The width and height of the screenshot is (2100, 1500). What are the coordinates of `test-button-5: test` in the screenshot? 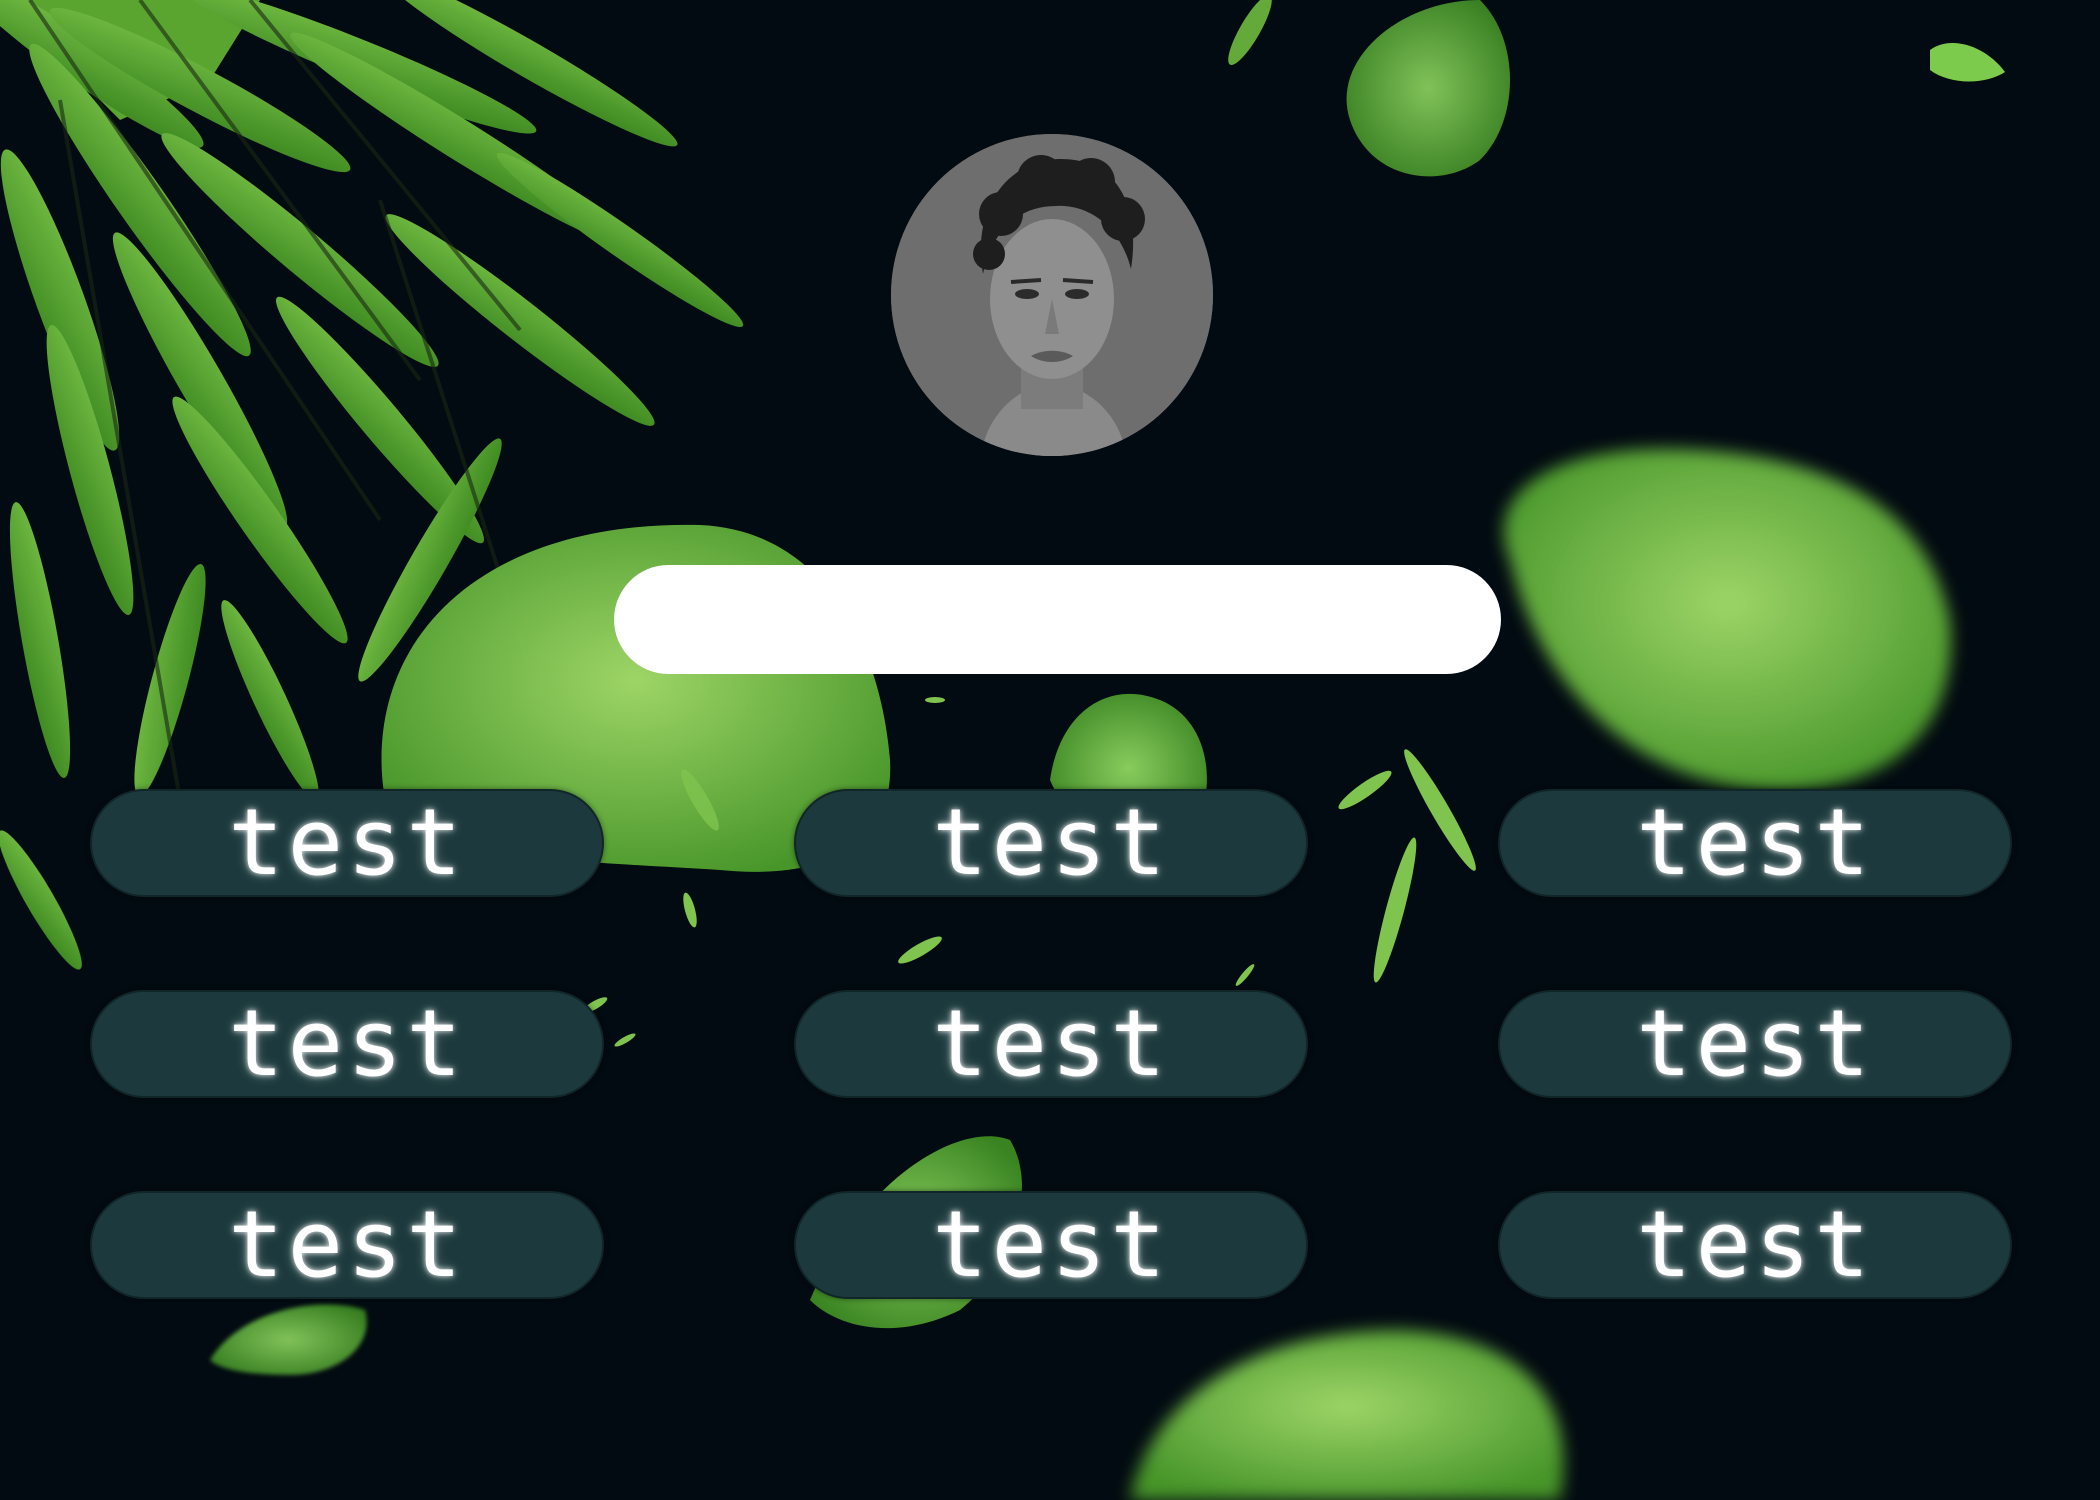 It's located at (1051, 1044).